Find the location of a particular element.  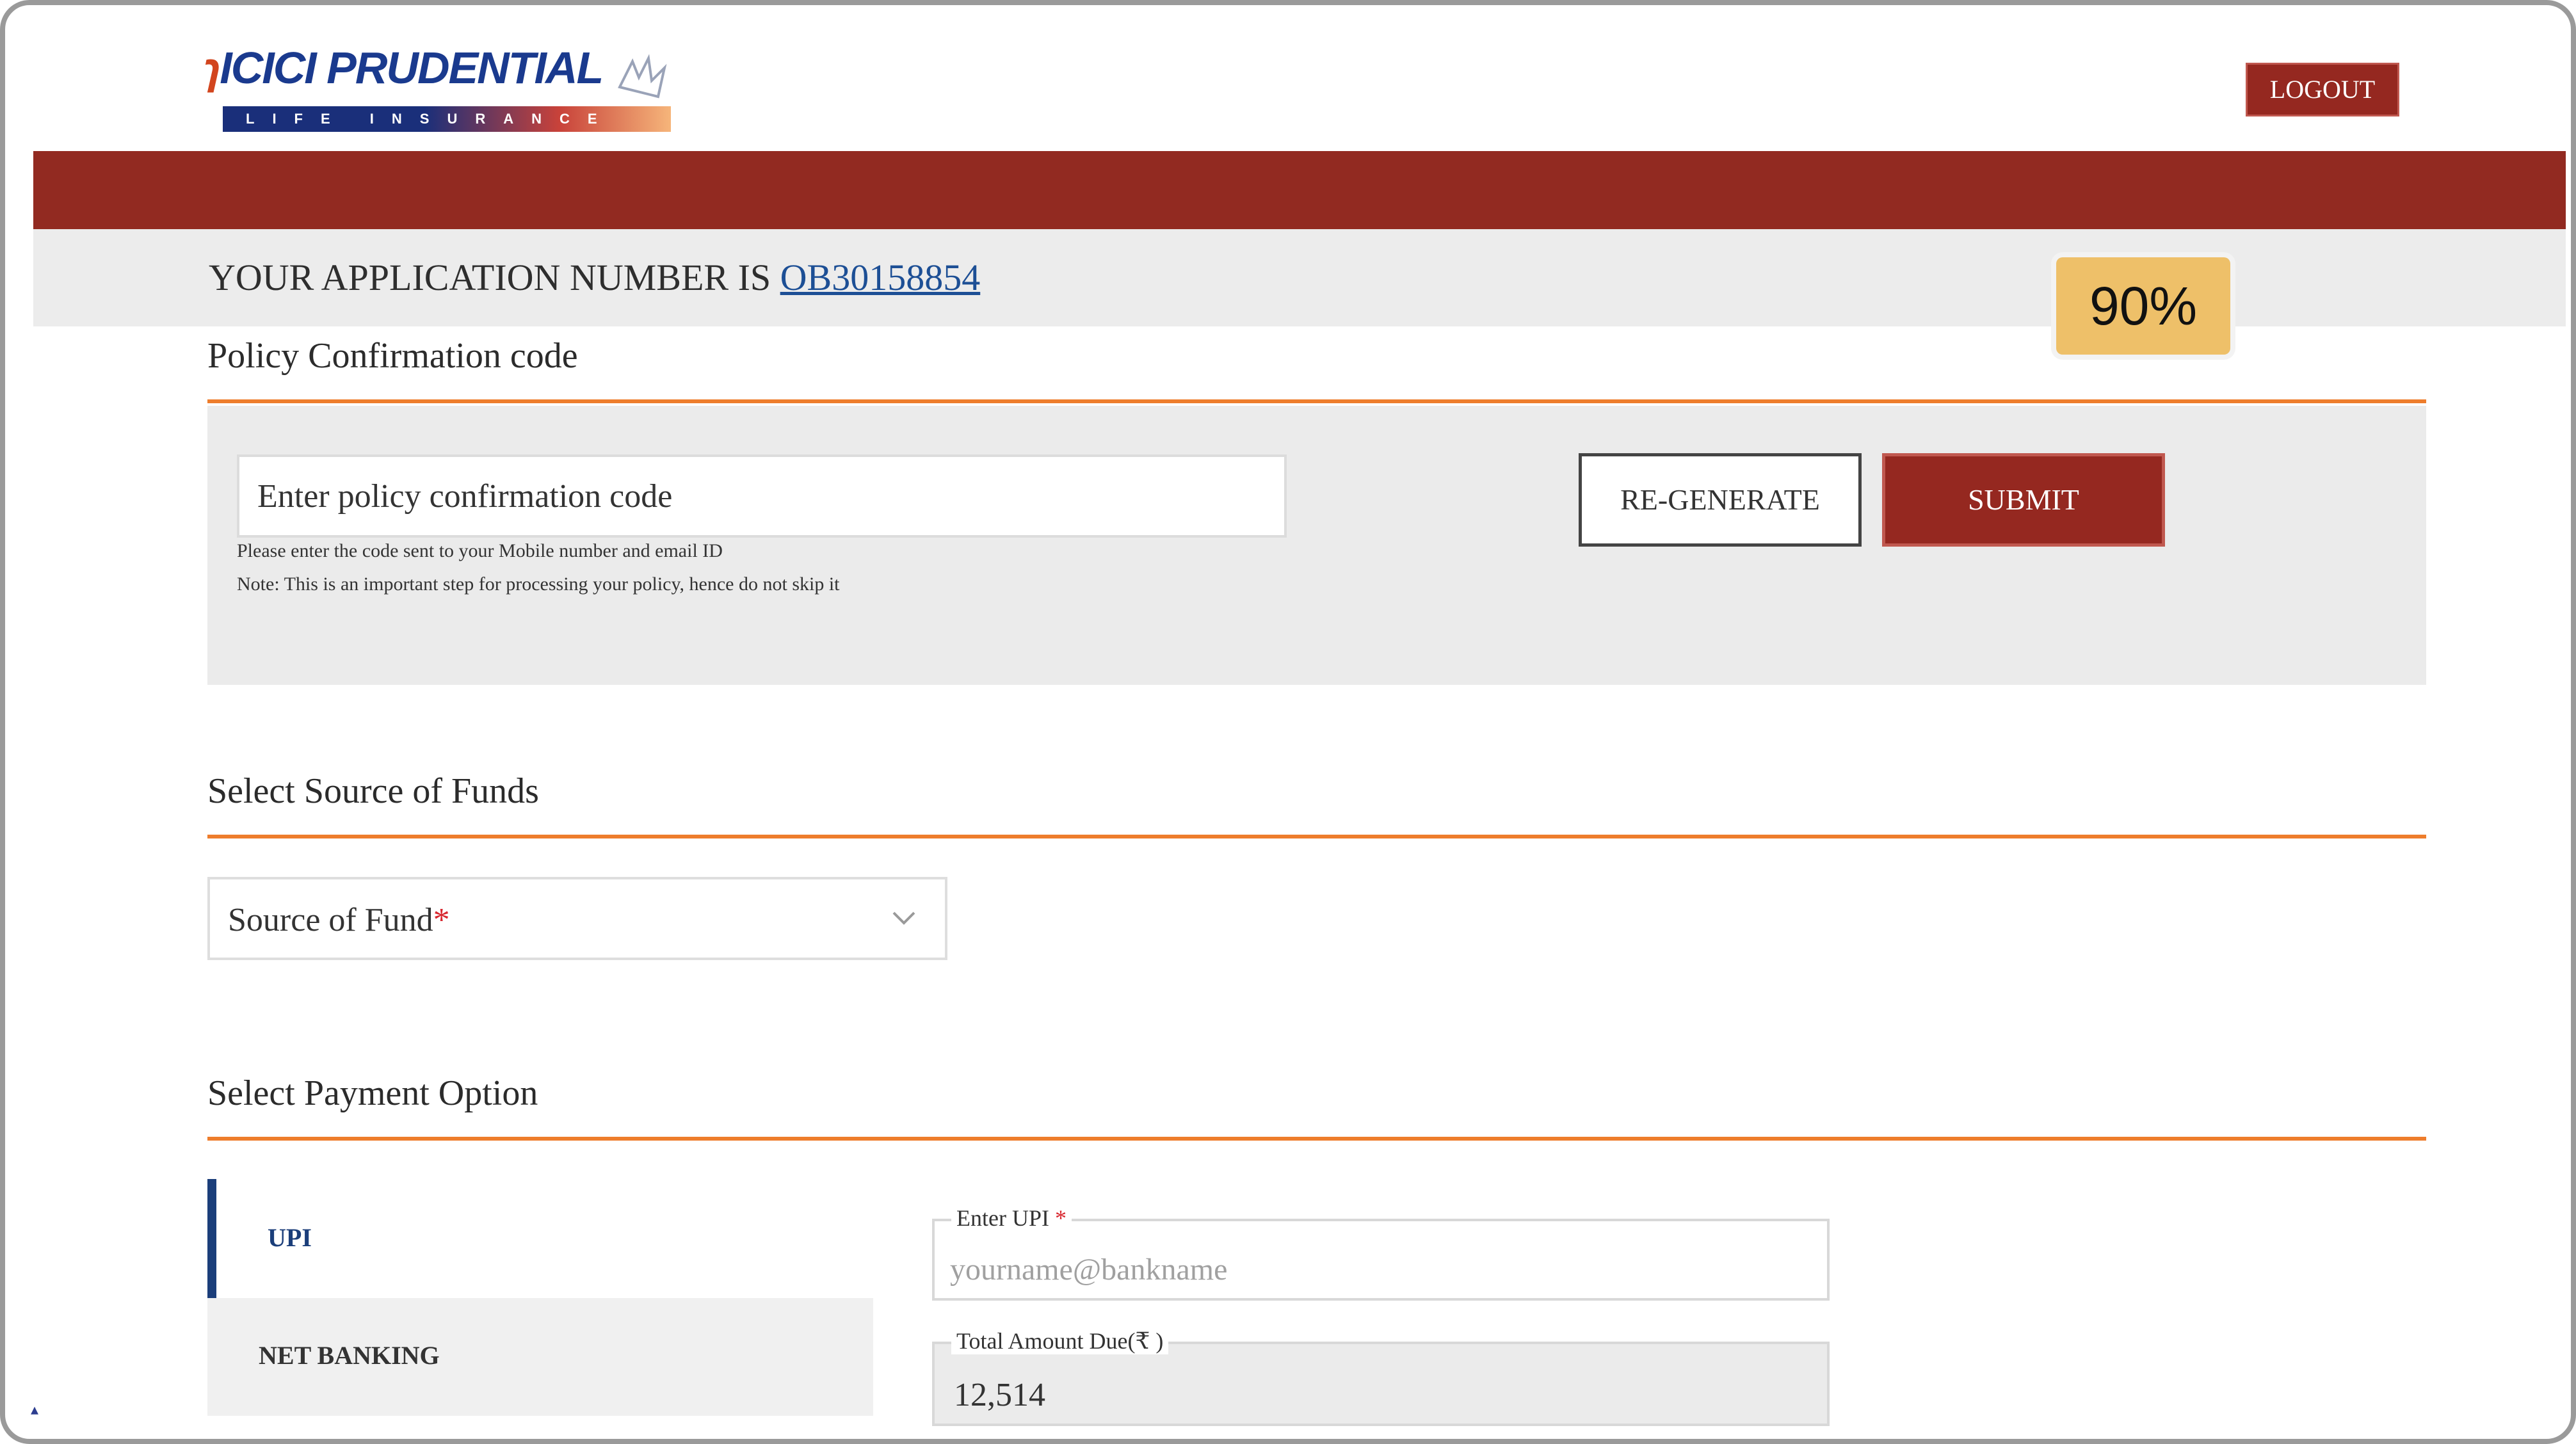

source-of-fund-label: Source of Fund* is located at coordinates (339, 920).